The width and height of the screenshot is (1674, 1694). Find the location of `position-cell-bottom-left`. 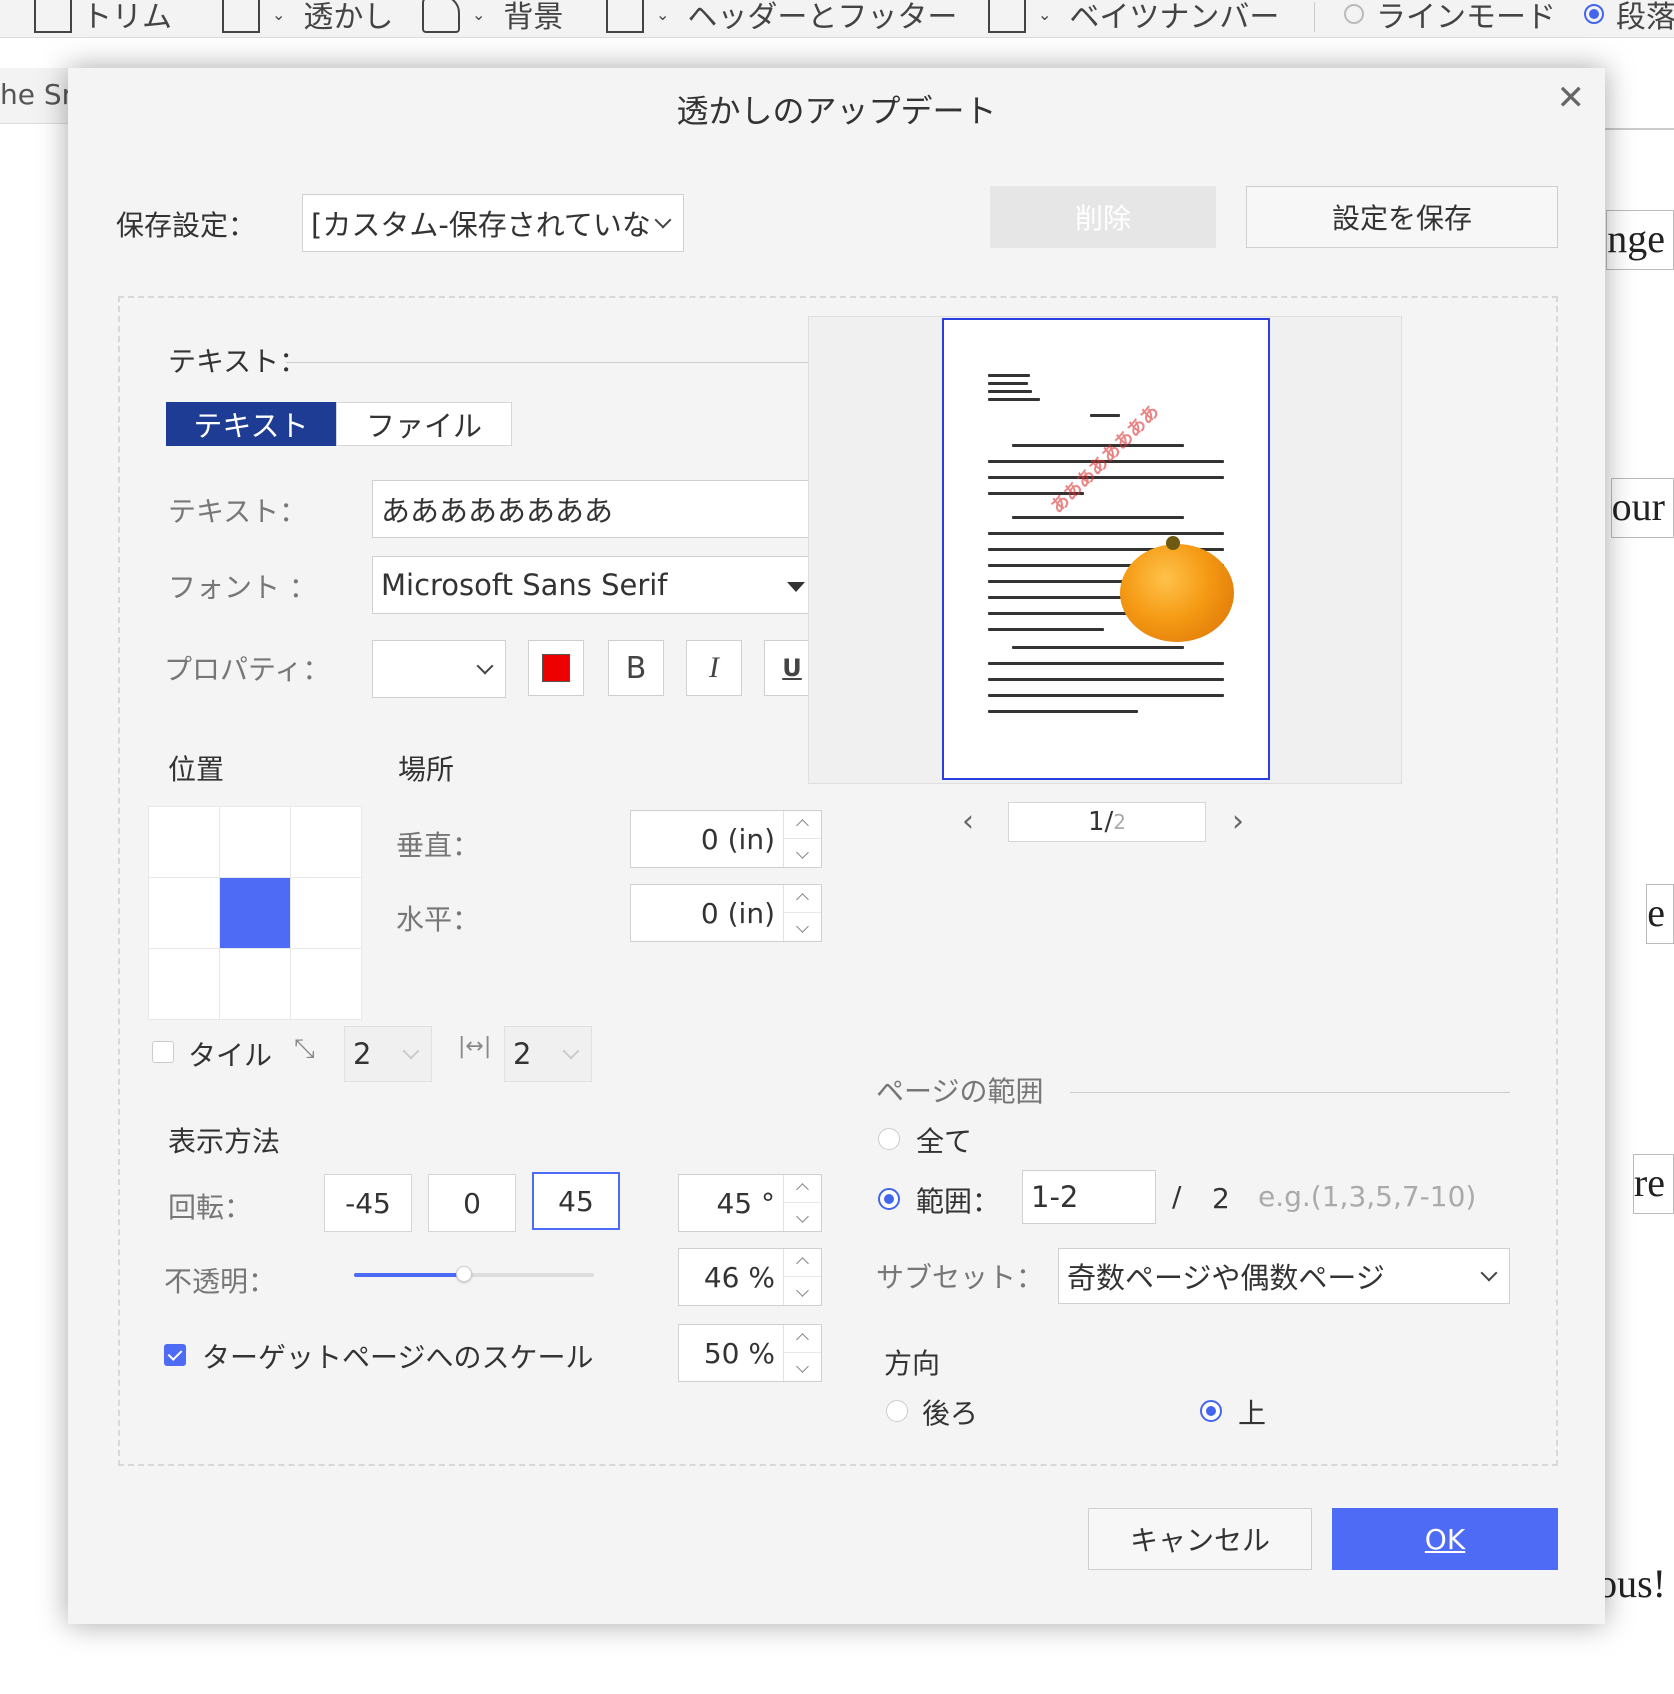

position-cell-bottom-left is located at coordinates (184, 984).